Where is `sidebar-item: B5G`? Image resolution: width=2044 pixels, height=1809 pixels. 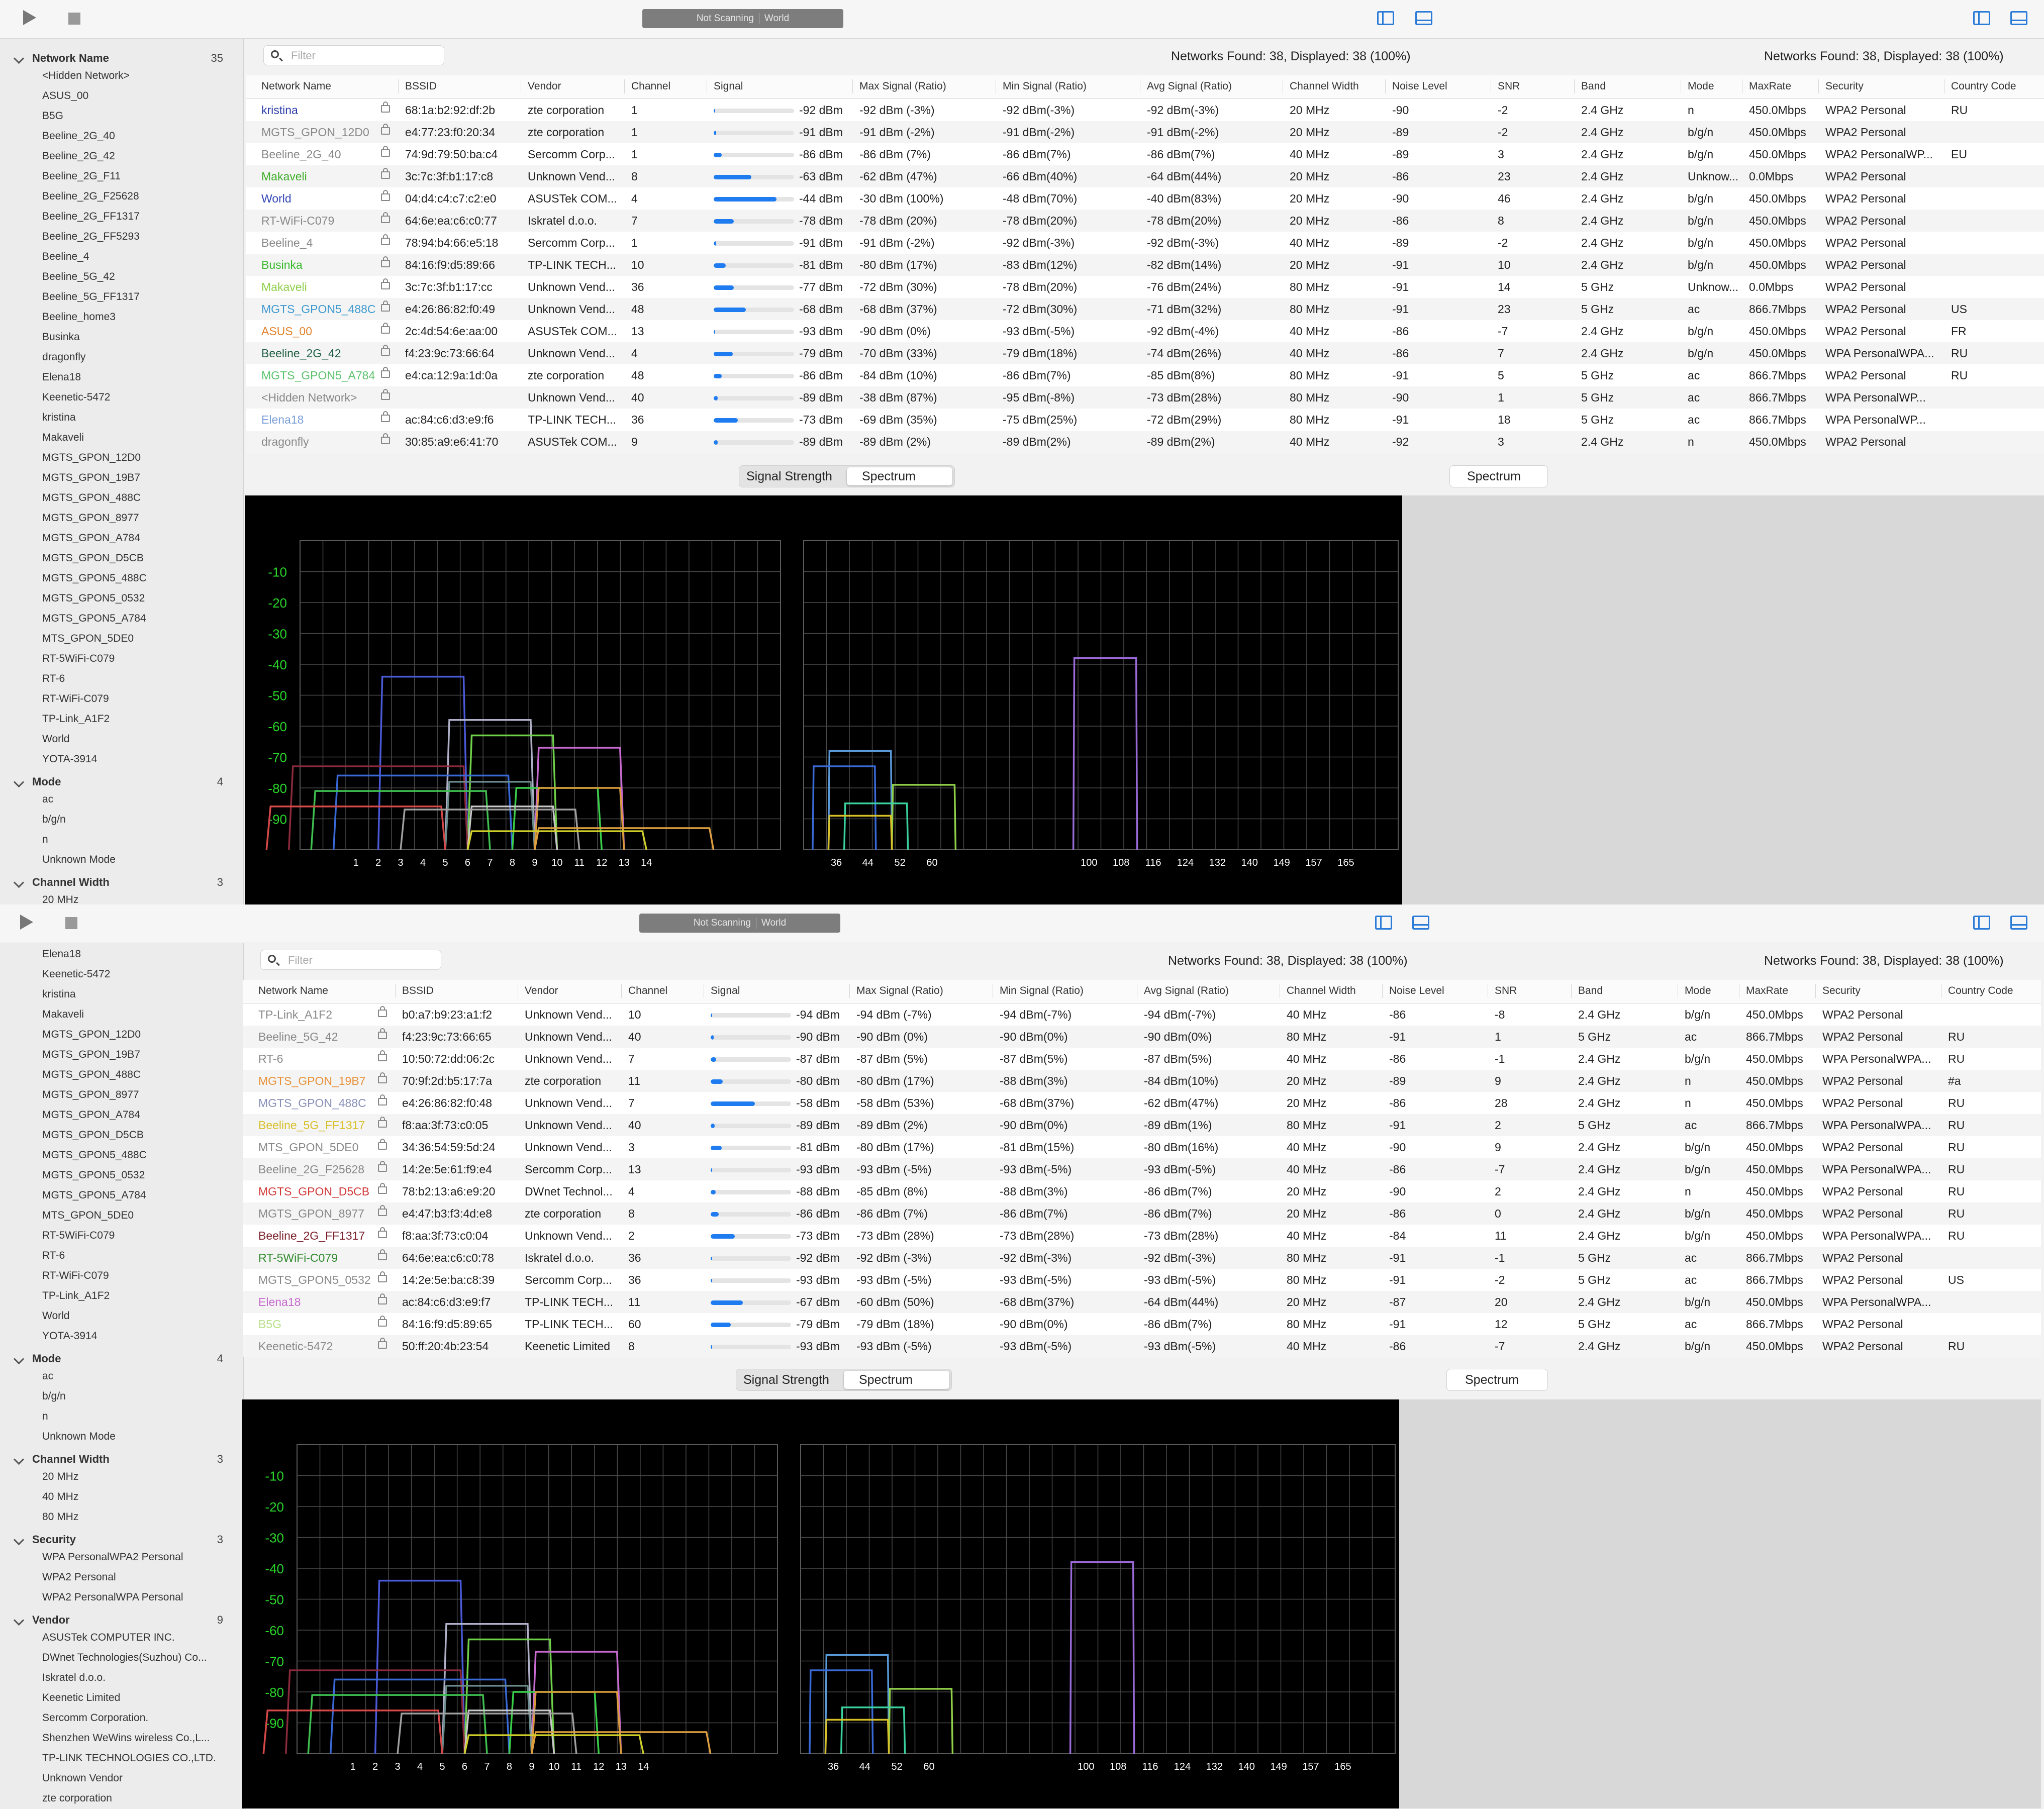 sidebar-item: B5G is located at coordinates (53, 116).